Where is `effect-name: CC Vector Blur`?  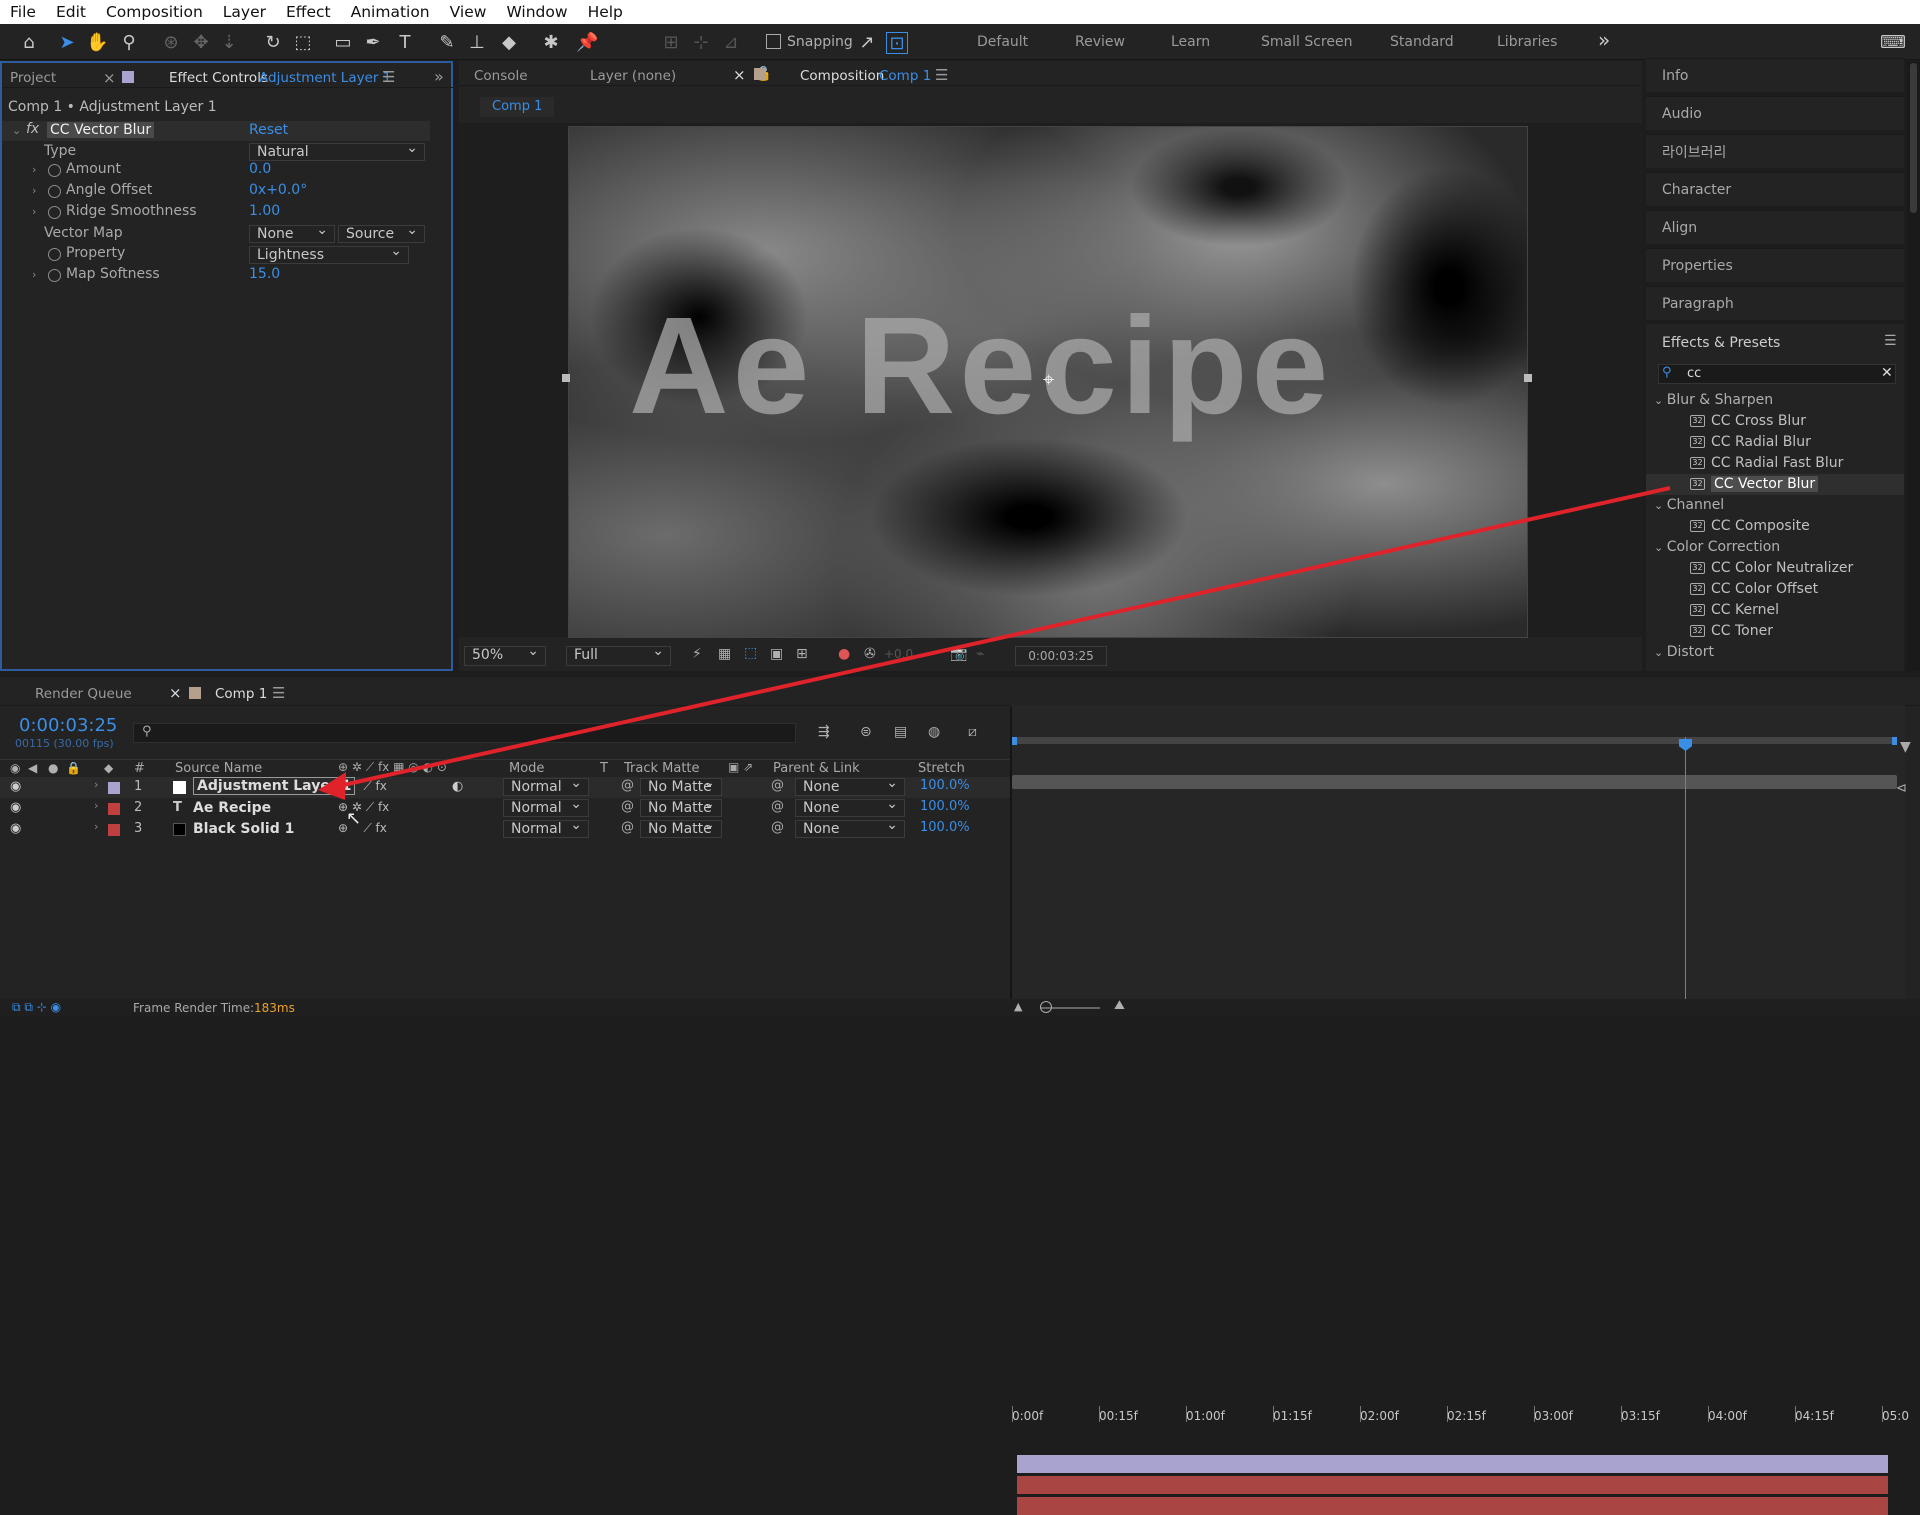
effect-name: CC Vector Blur is located at coordinates (101, 130).